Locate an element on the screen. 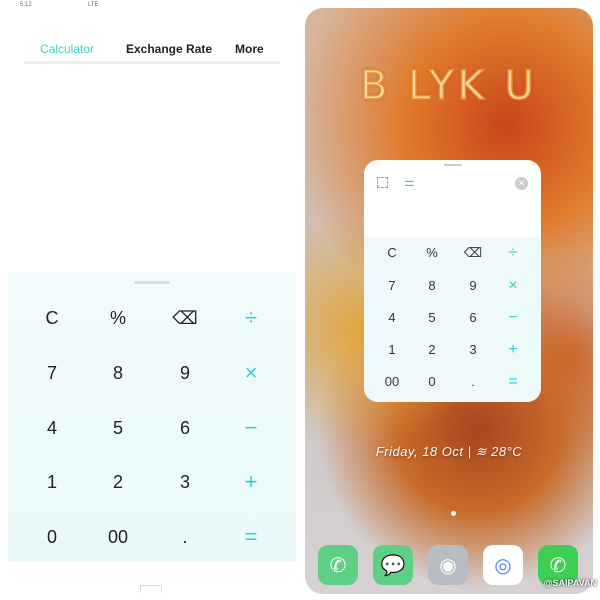 This screenshot has width=600, height=600. floating-calculator: ⚌ ✕ C% ⌫ ÷ 7 8 9 × 4 5 6− 1 2 3 +00 0. = is located at coordinates (452, 281).